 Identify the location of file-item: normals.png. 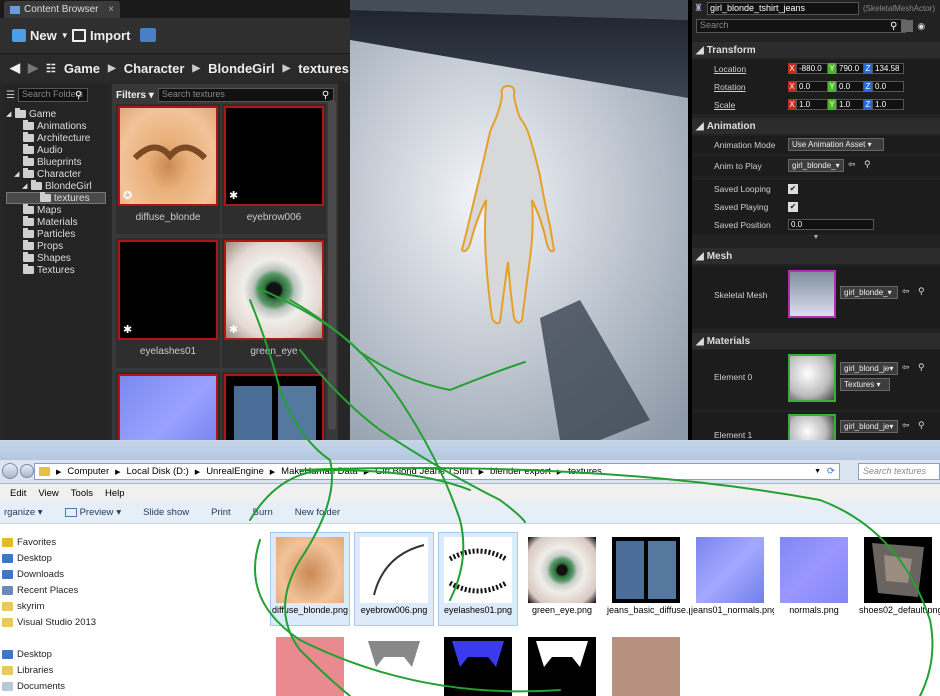
(814, 579).